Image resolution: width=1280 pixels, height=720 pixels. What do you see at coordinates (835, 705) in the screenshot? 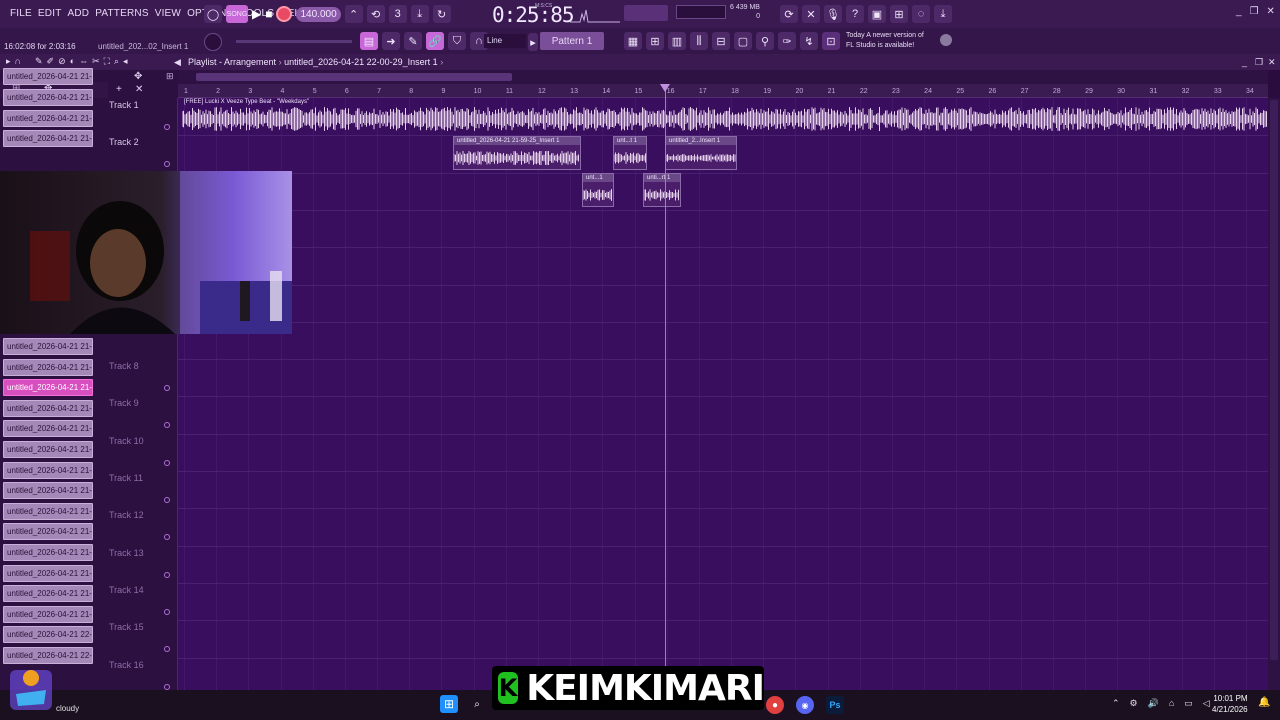
I see `photoshop-icon: Ps` at bounding box center [835, 705].